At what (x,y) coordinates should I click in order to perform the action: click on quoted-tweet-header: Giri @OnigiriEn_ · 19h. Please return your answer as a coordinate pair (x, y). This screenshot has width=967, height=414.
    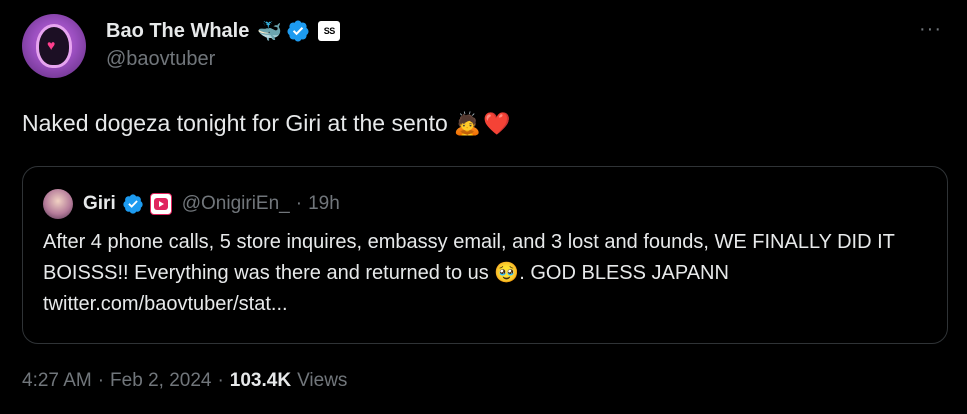
    Looking at the image, I should click on (191, 204).